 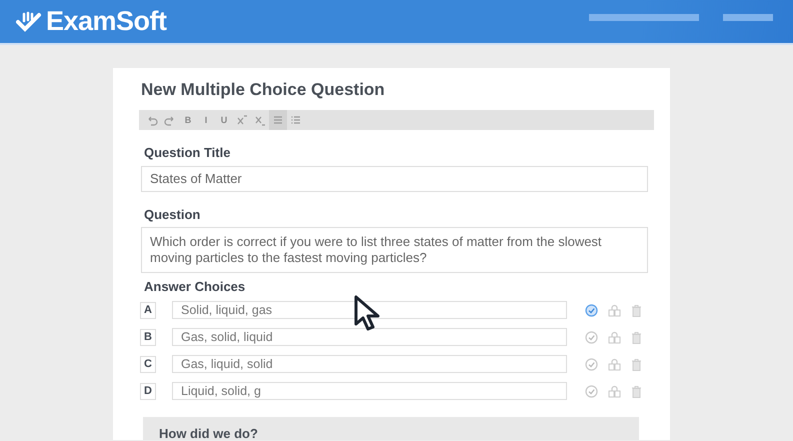 I want to click on answer-field: Solid, liquid, gas, so click(x=369, y=310).